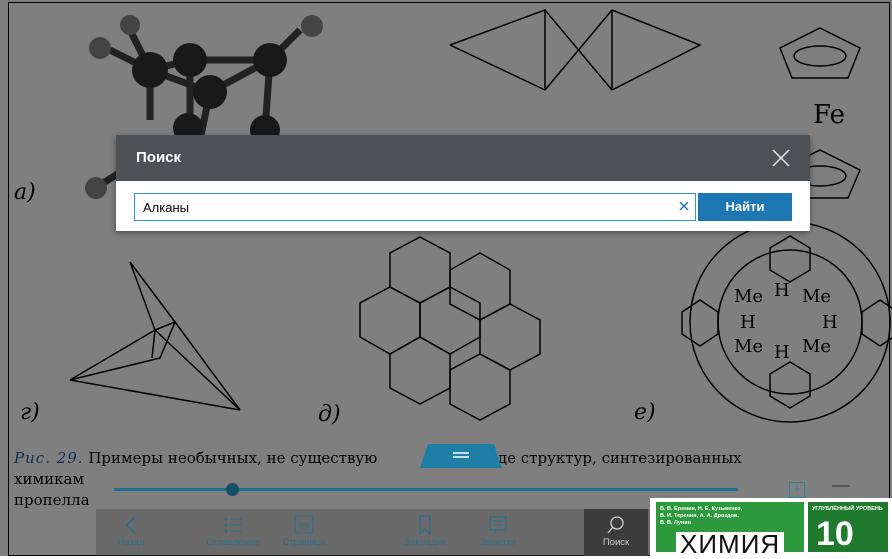 The width and height of the screenshot is (892, 559). I want to click on notes-icon, so click(498, 525).